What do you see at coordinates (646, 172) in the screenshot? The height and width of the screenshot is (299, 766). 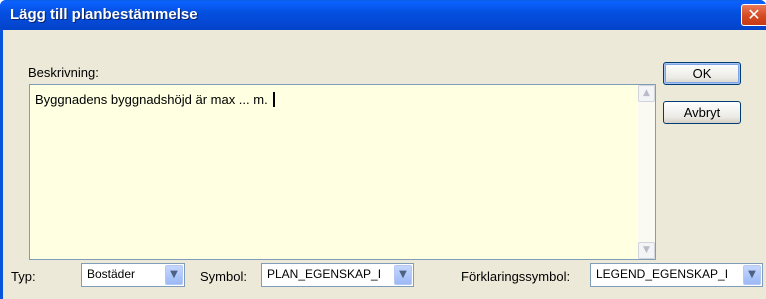 I see `vertical-scrollbar: ▲ ▼` at bounding box center [646, 172].